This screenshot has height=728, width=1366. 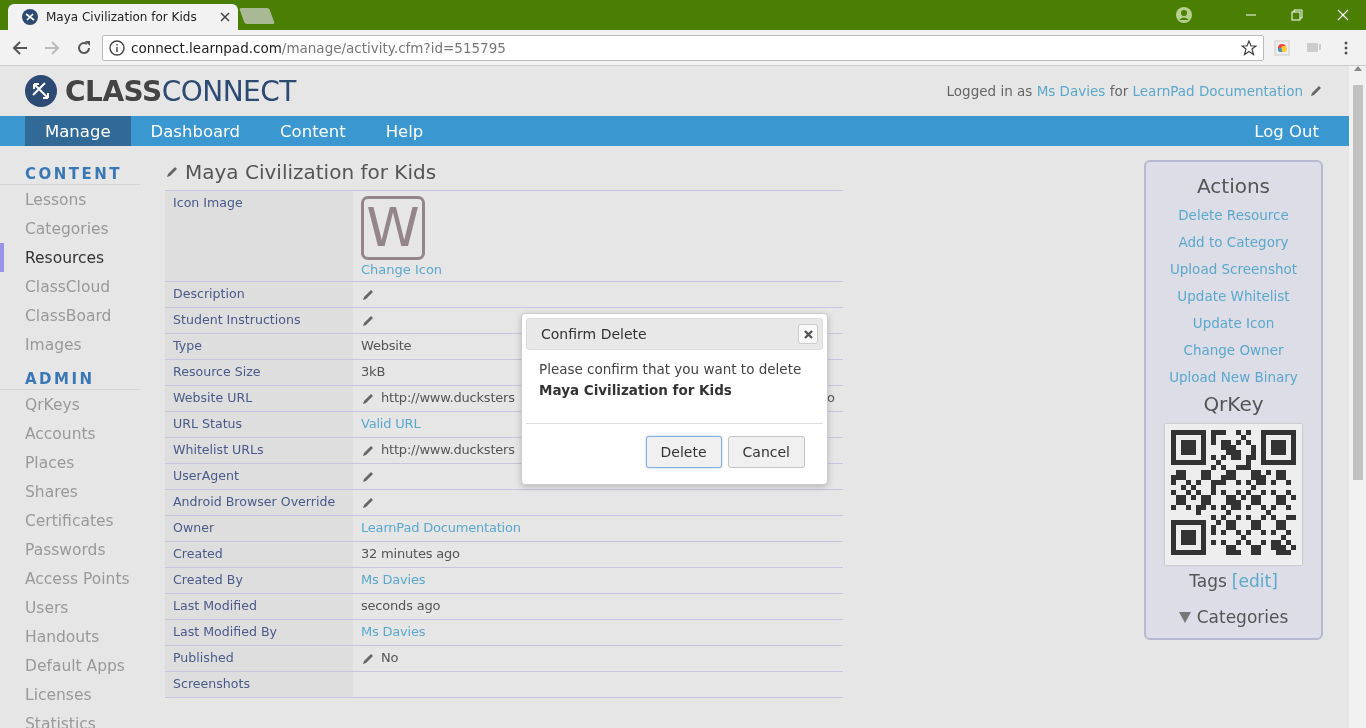 What do you see at coordinates (319, 47) in the screenshot?
I see `url-text: connect.learnpad.com/manage/activity.cfm?id=515795` at bounding box center [319, 47].